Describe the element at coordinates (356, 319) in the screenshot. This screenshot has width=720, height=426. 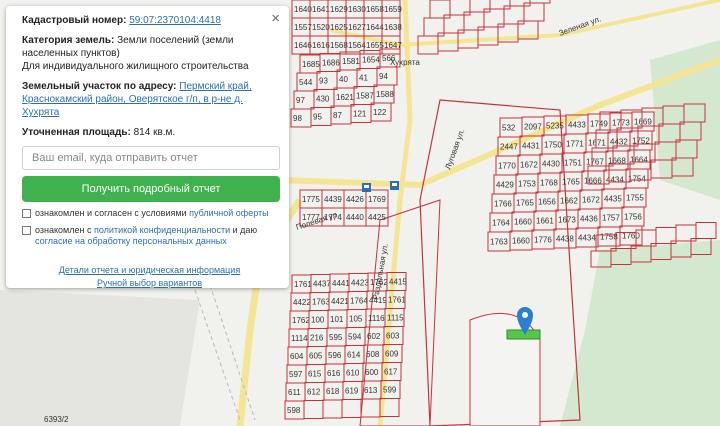
I see `parcel-number: 105` at that location.